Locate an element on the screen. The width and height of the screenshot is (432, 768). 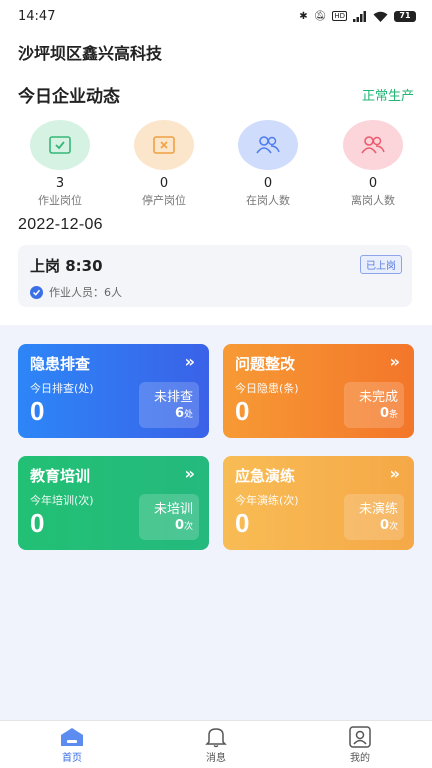
hd-icon: HD is located at coordinates (339, 16).